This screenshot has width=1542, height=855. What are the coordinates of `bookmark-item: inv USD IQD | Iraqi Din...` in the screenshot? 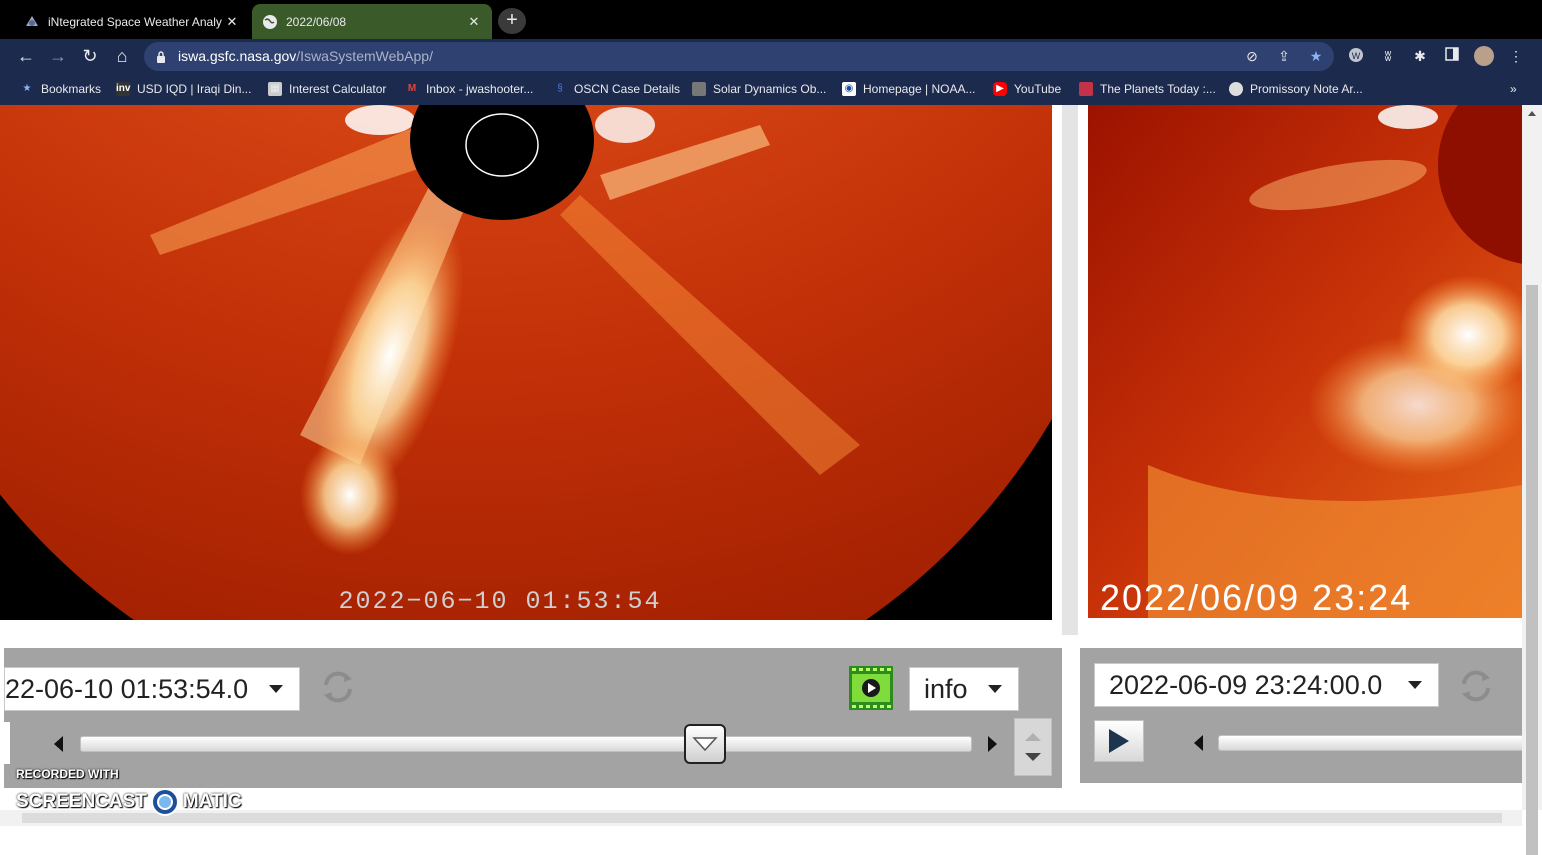 It's located at (183, 89).